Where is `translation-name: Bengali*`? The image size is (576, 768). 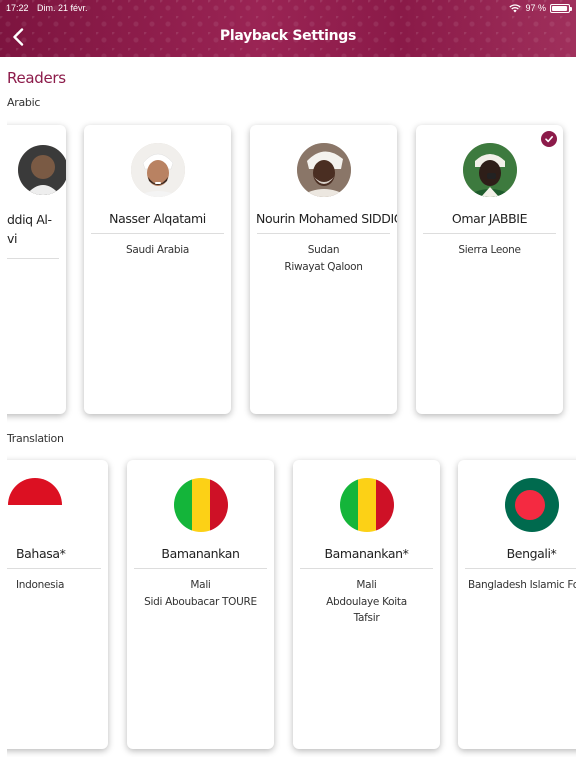
translation-name: Bengali* is located at coordinates (531, 553).